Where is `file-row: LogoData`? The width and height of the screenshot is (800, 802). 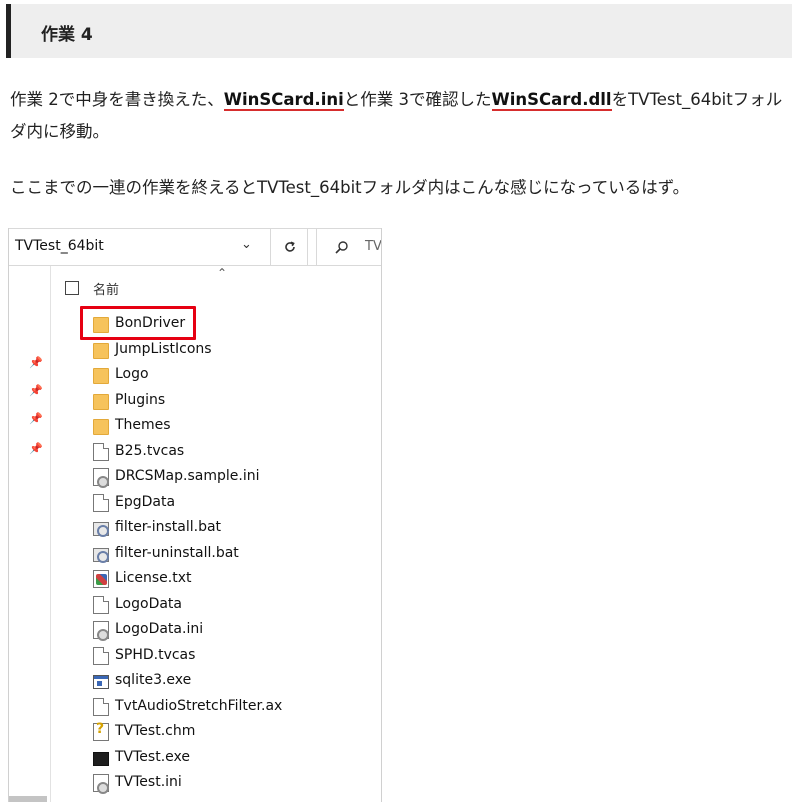 file-row: LogoData is located at coordinates (237, 606).